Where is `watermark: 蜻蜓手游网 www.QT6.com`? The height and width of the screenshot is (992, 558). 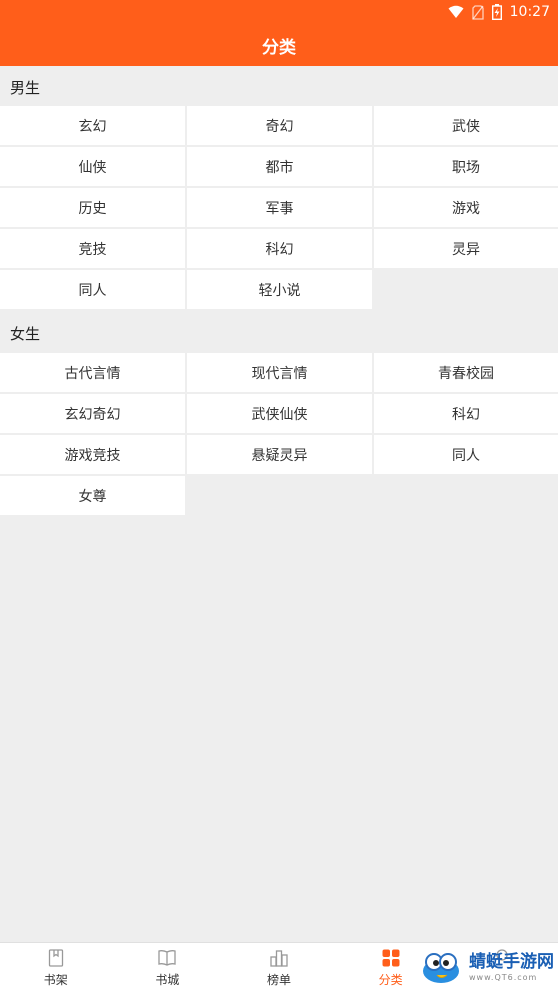
watermark: 蜻蜓手游网 www.QT6.com is located at coordinates (485, 968).